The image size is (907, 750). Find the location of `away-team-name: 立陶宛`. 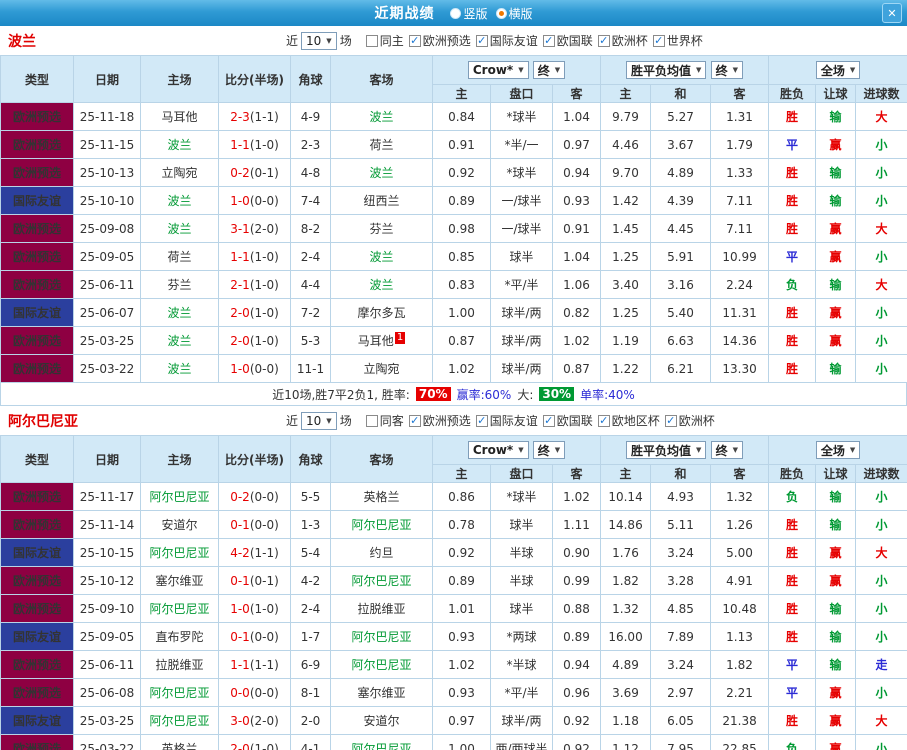

away-team-name: 立陶宛 is located at coordinates (381, 369).